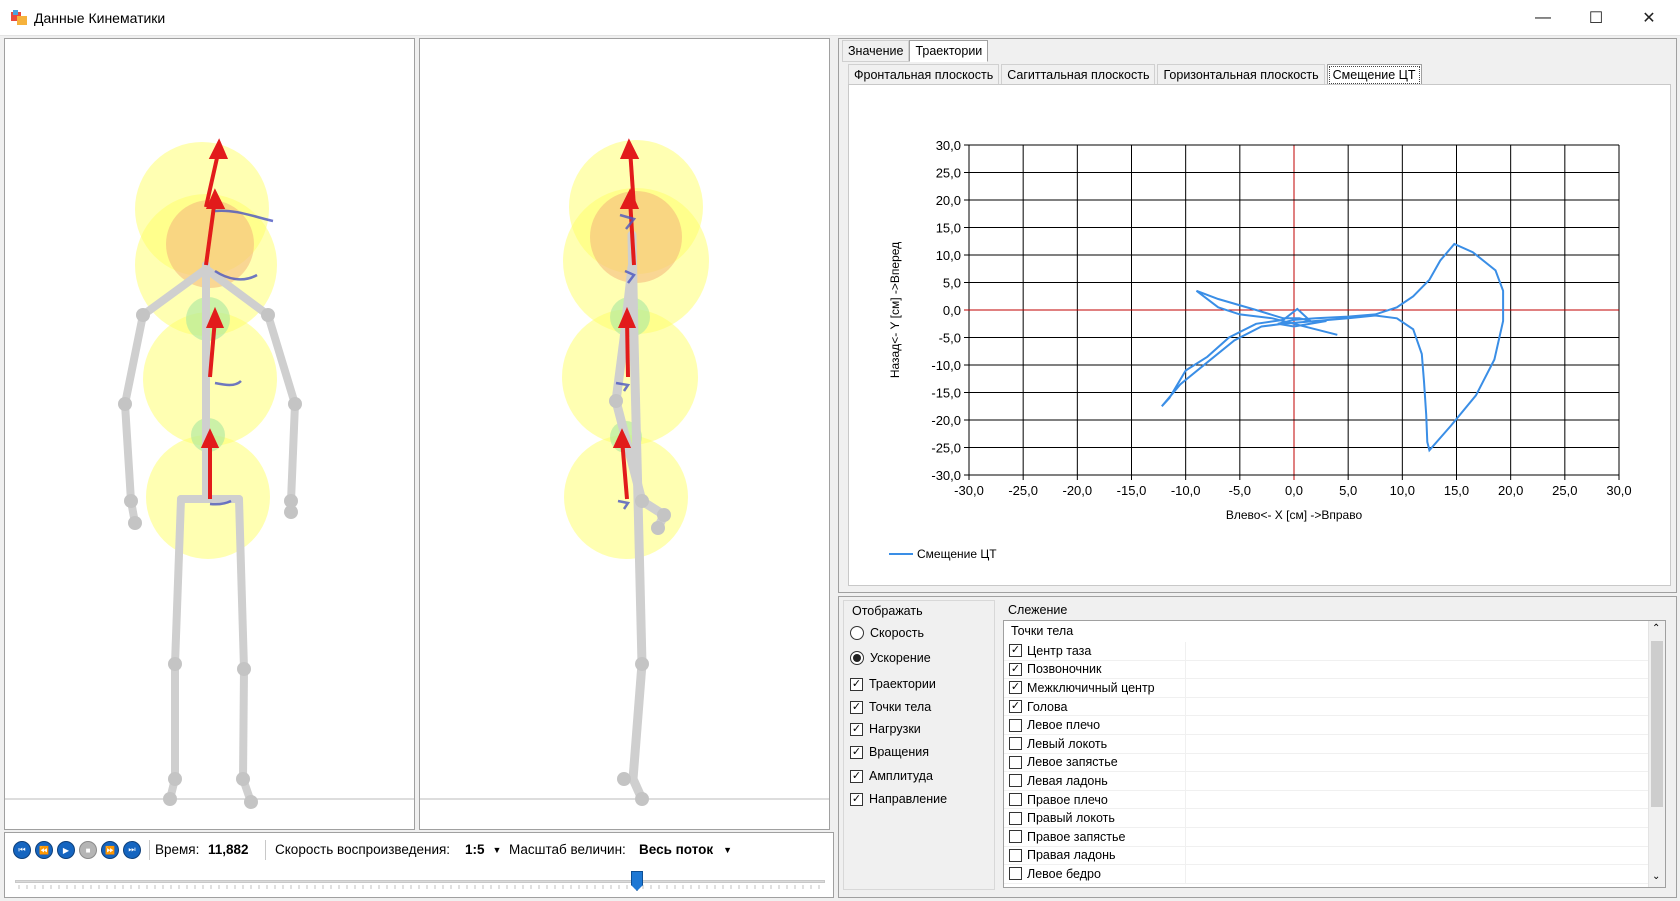 The width and height of the screenshot is (1680, 901). I want to click on tab-trajectories: Траектории, so click(949, 51).